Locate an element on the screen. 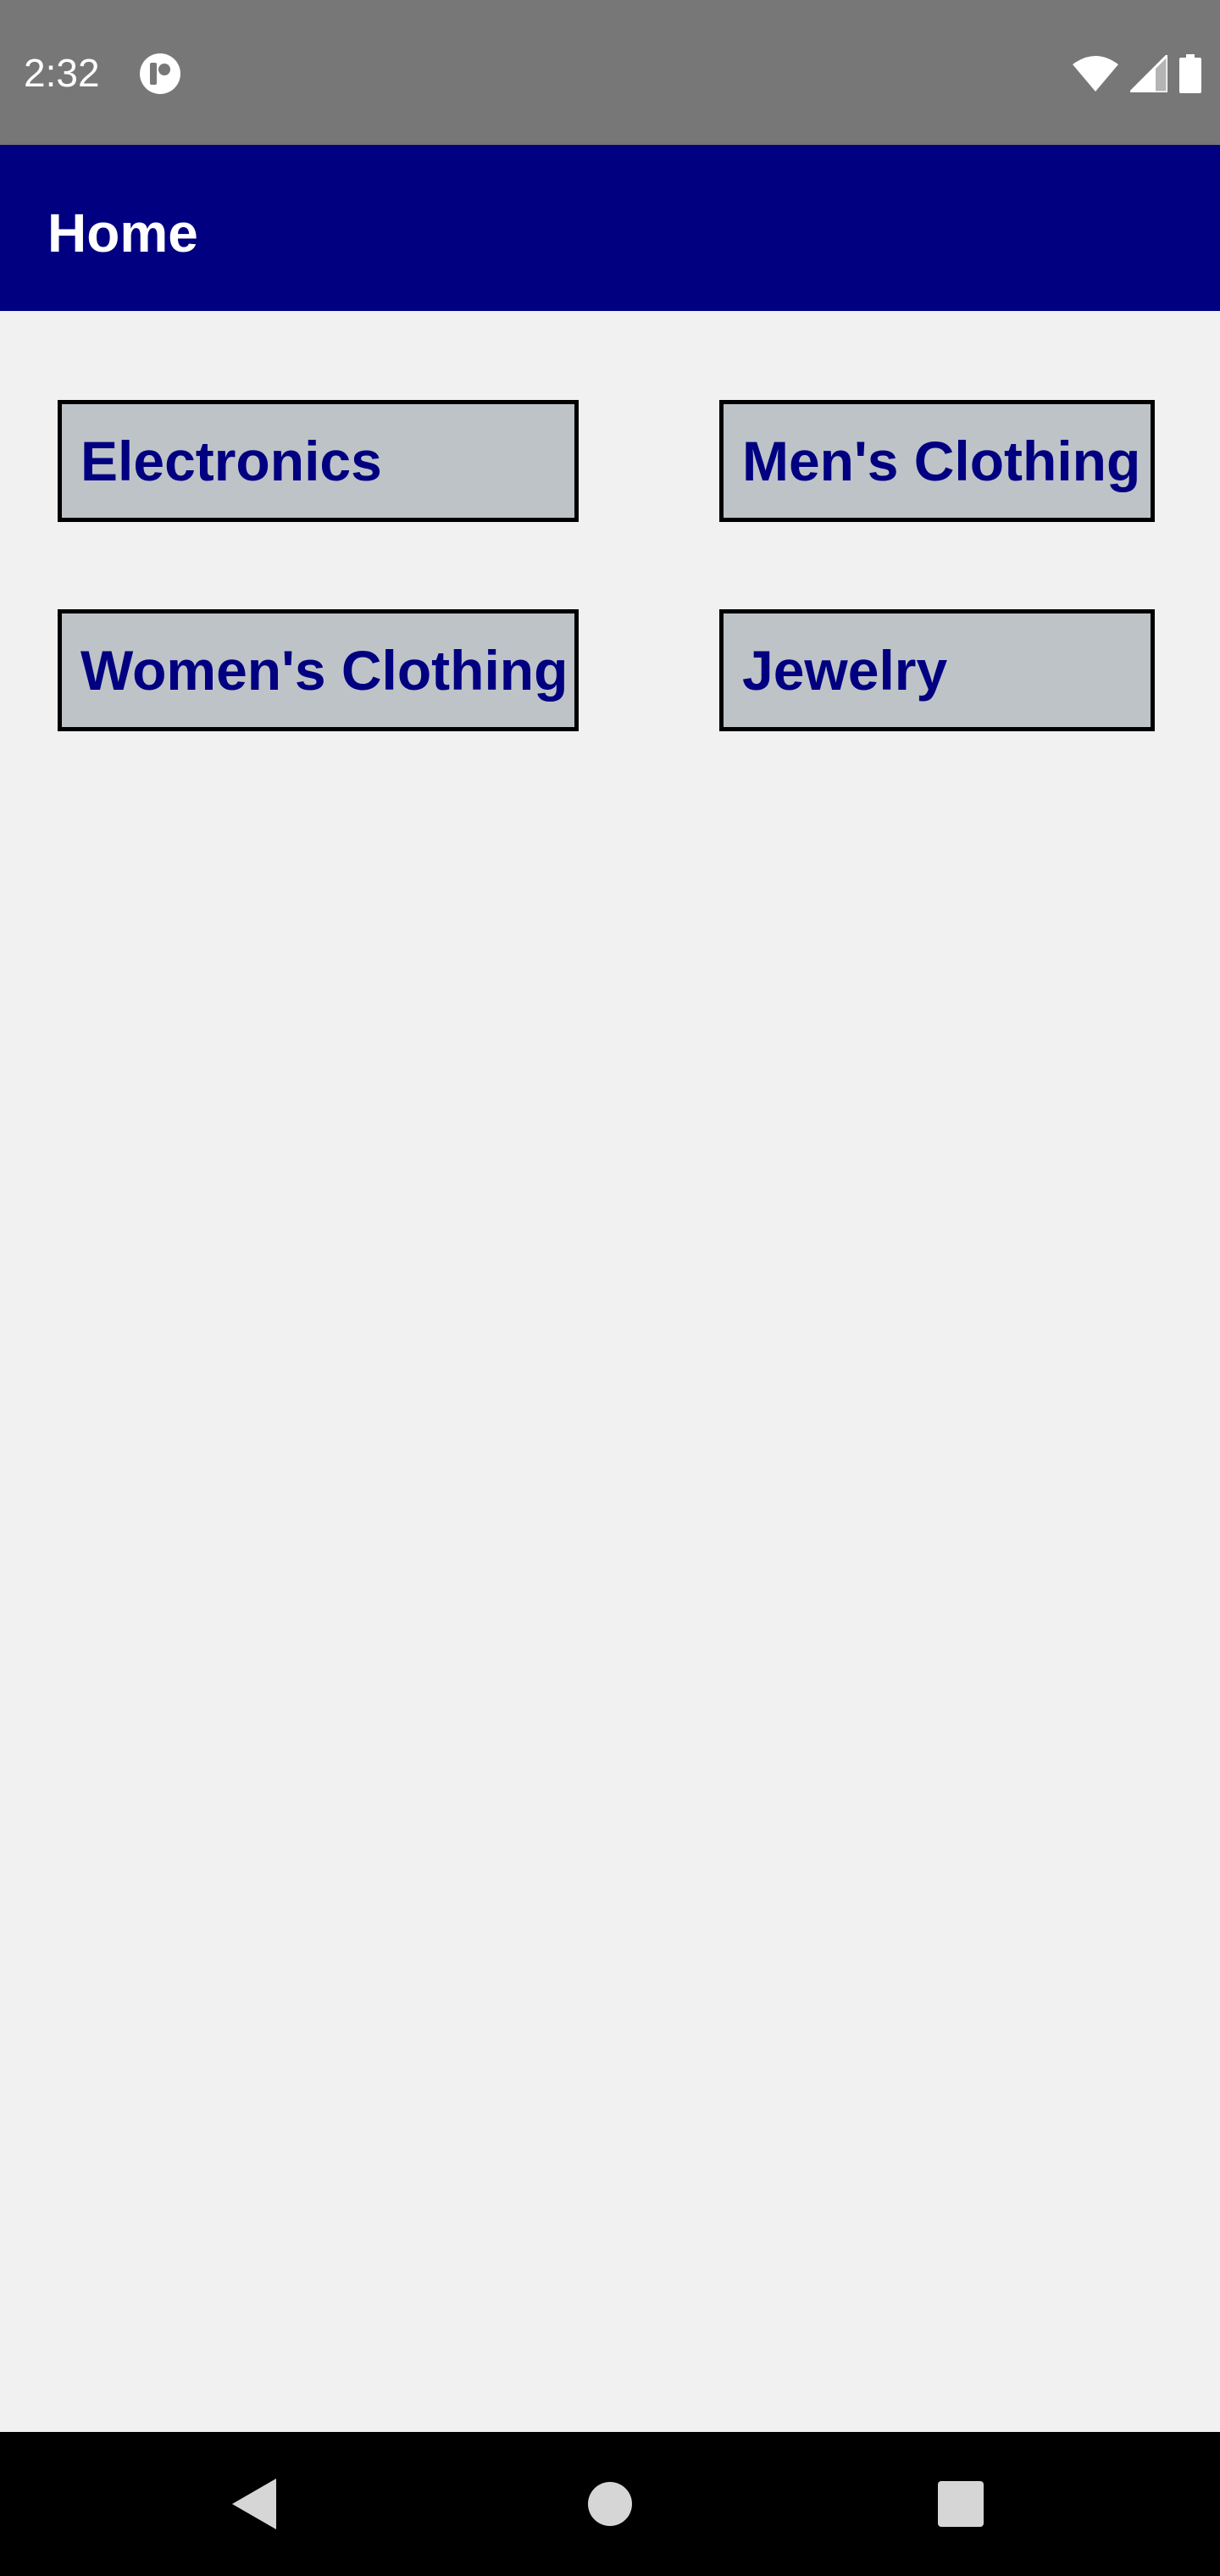 This screenshot has height=2576, width=1220. back-icon is located at coordinates (254, 2504).